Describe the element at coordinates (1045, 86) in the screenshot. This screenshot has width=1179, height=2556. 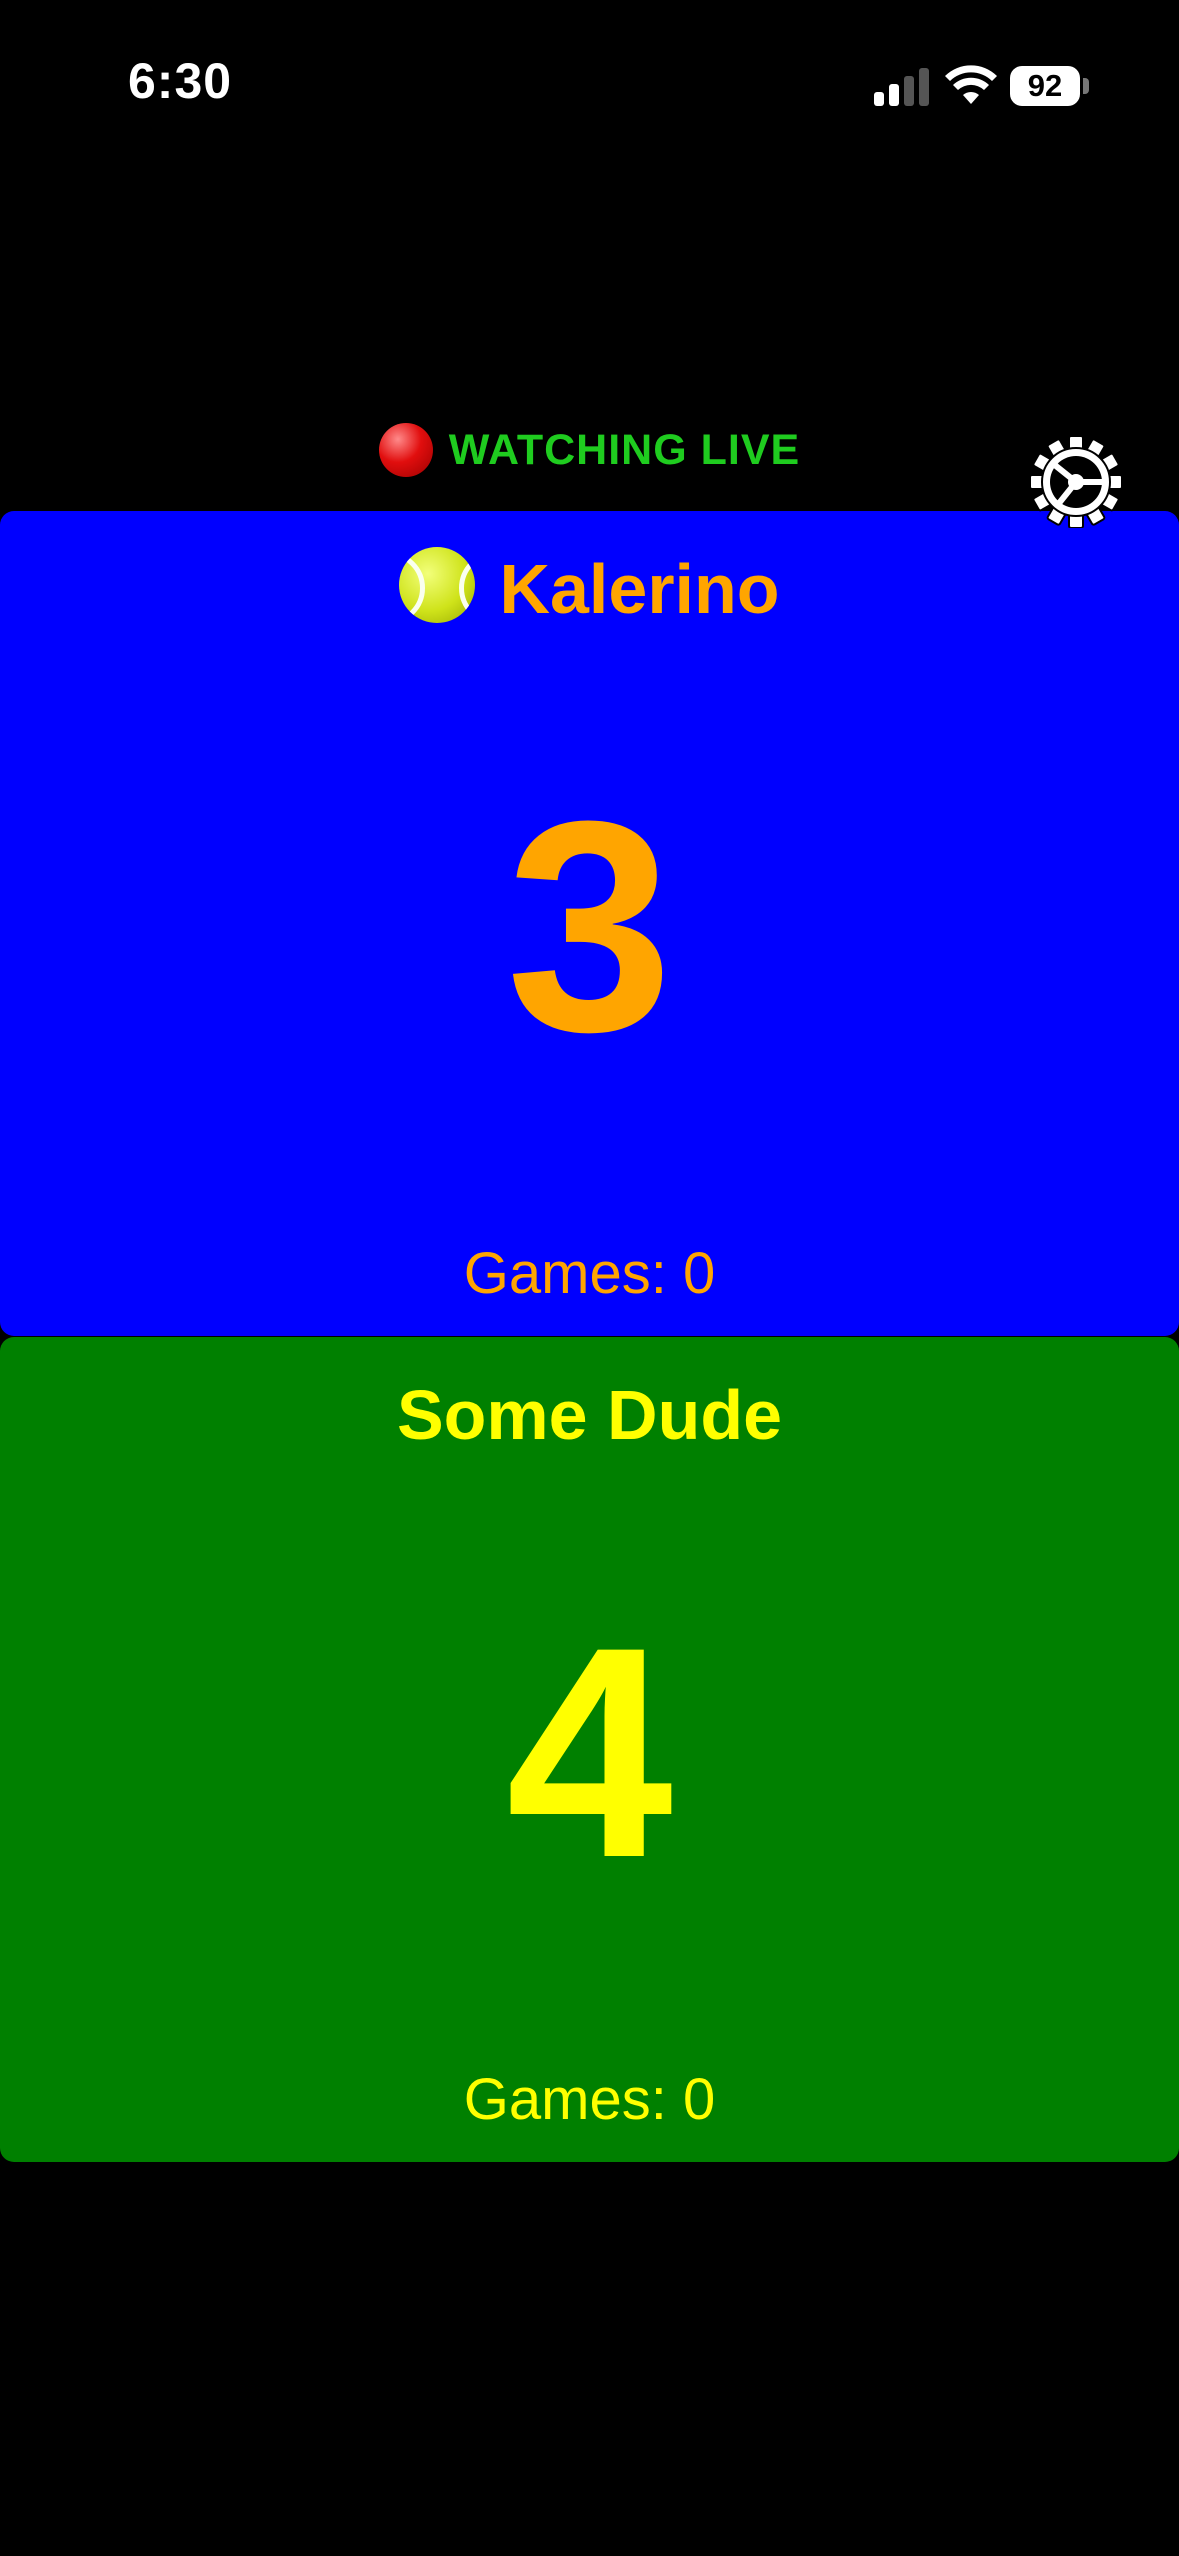
I see `battery-level: 92` at that location.